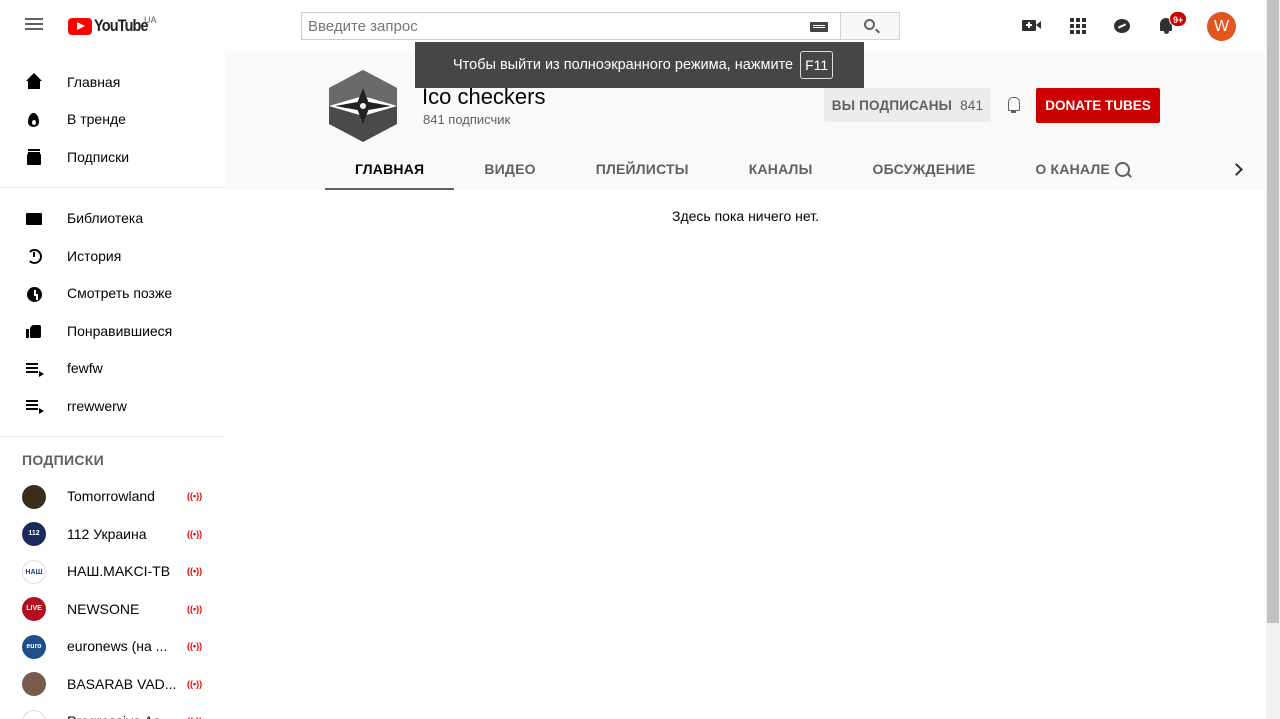 This screenshot has width=1280, height=719. I want to click on donate-button: DONATE TUBES, so click(1098, 105).